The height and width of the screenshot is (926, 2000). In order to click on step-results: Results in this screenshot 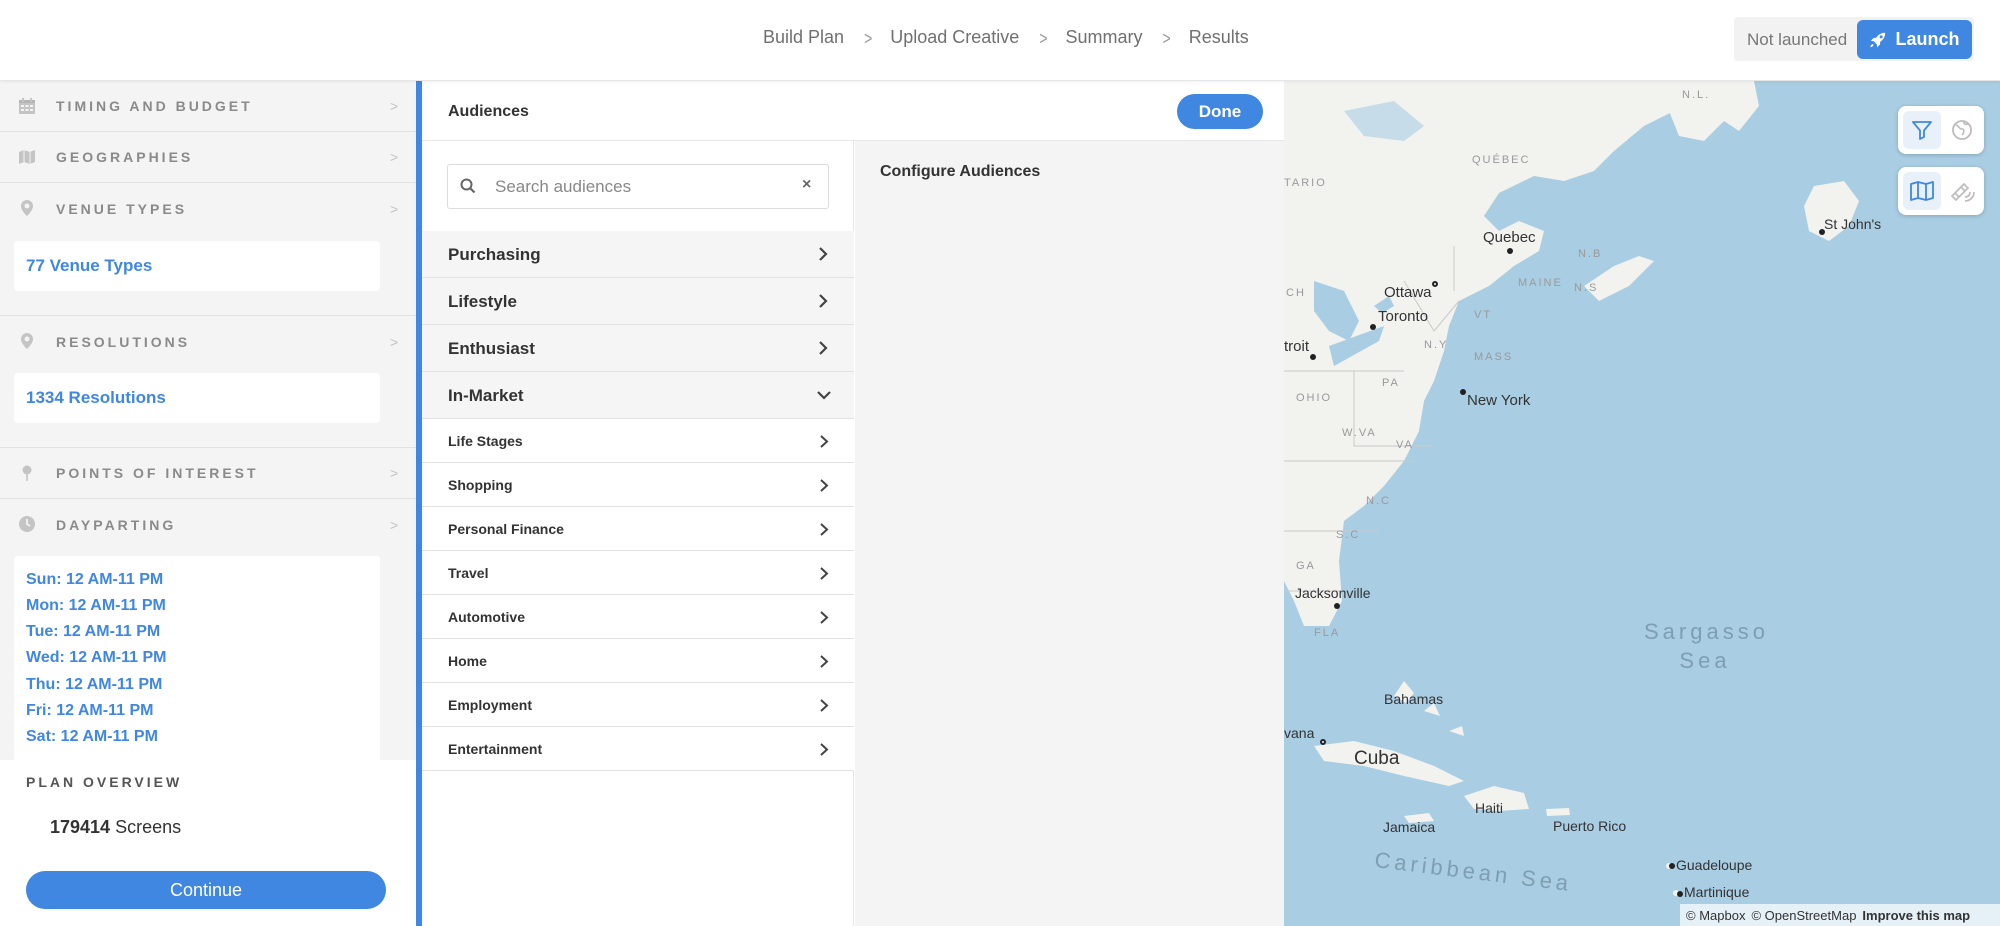, I will do `click(1219, 37)`.